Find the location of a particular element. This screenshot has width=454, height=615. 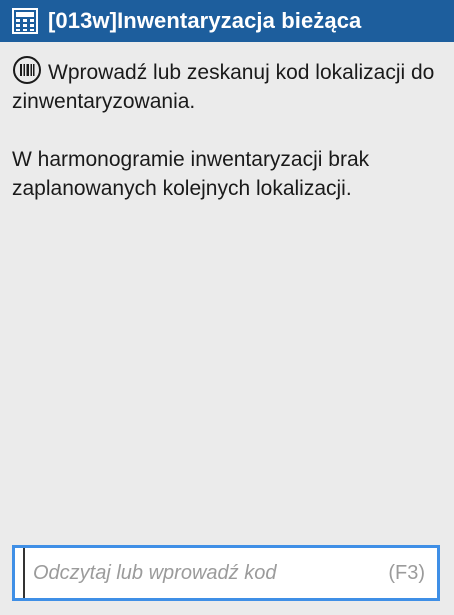

barcode-icon is located at coordinates (27, 70).